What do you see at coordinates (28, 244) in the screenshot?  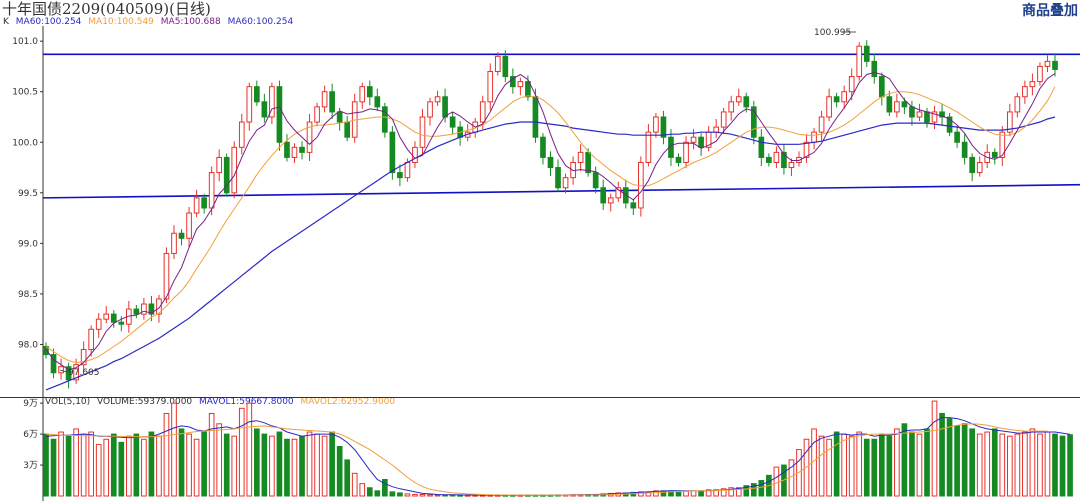 I see `price-tick-label: 99.0` at bounding box center [28, 244].